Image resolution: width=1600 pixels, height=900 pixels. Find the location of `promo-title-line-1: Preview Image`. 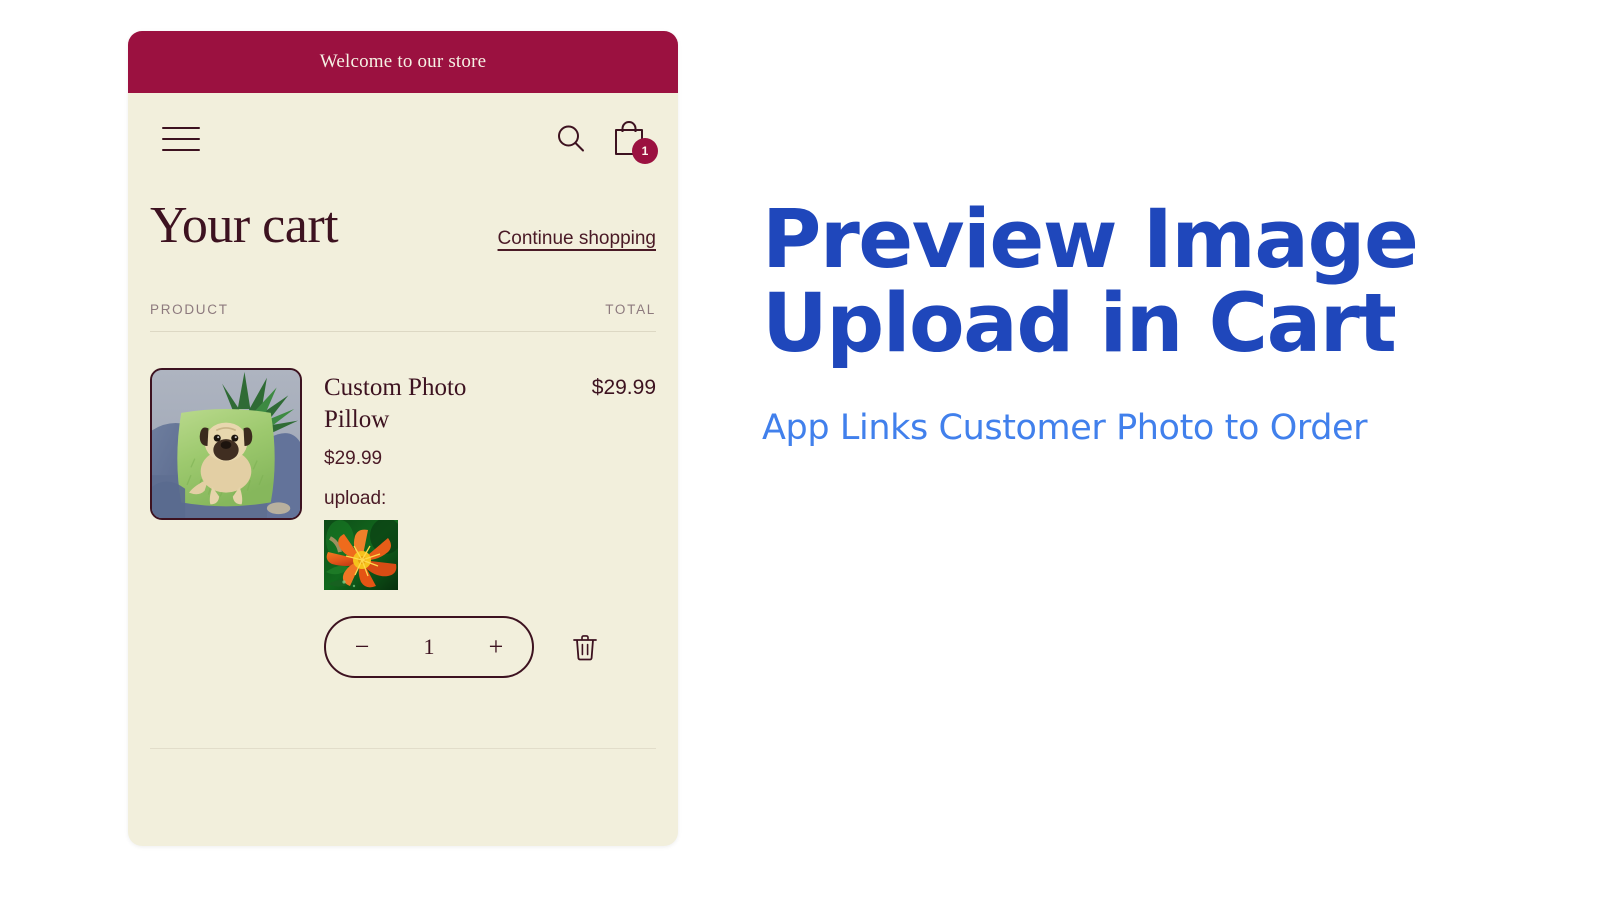

promo-title-line-1: Preview Image is located at coordinates (1090, 240).